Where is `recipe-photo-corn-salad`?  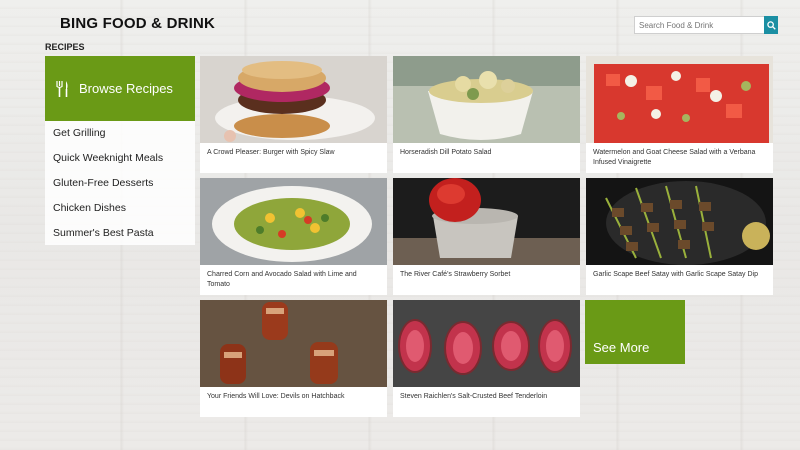 recipe-photo-corn-salad is located at coordinates (293, 221).